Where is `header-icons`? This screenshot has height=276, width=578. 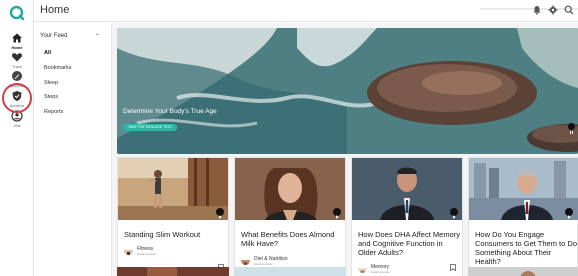 header-icons is located at coordinates (553, 10).